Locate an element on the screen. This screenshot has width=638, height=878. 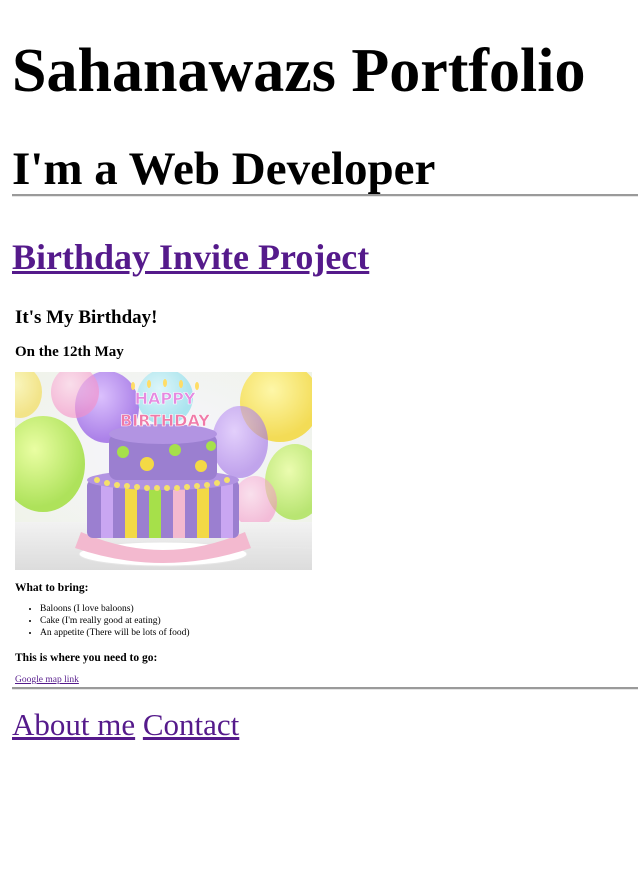
site-subtitle: I'm a Web Developer is located at coordinates (224, 169).